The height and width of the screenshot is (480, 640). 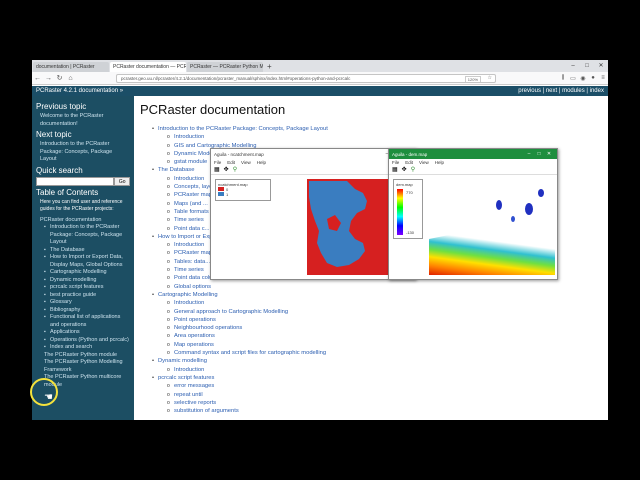 What do you see at coordinates (227, 194) in the screenshot?
I see `legend-label: 1` at bounding box center [227, 194].